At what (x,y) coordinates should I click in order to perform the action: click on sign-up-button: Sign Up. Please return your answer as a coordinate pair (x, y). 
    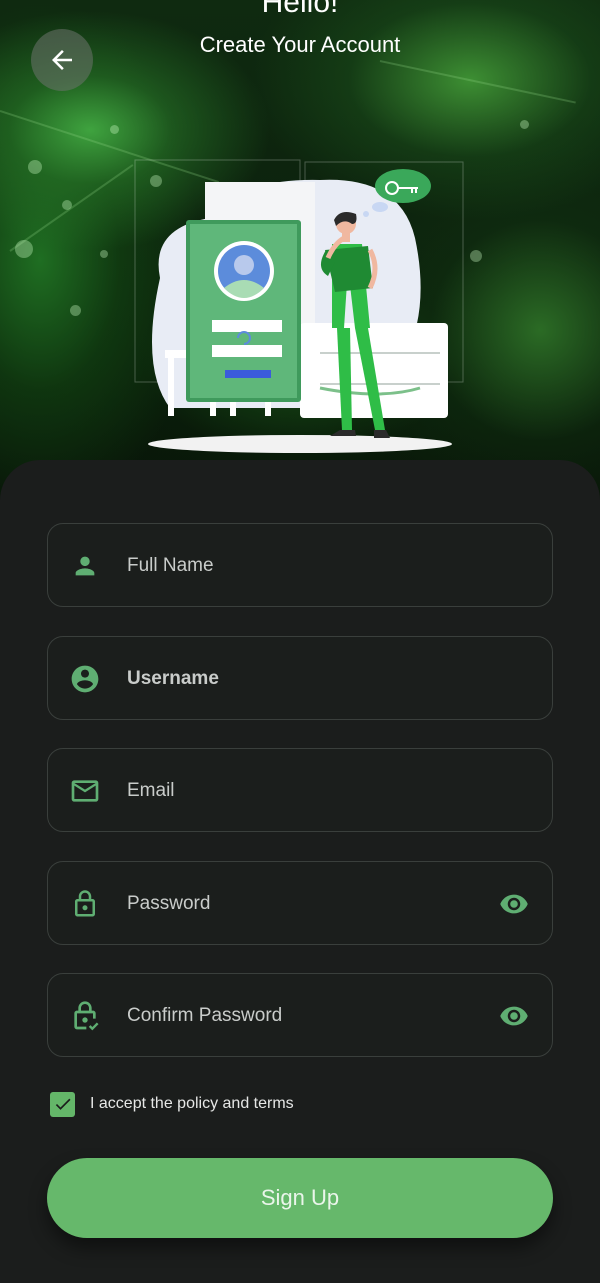
    Looking at the image, I should click on (300, 1198).